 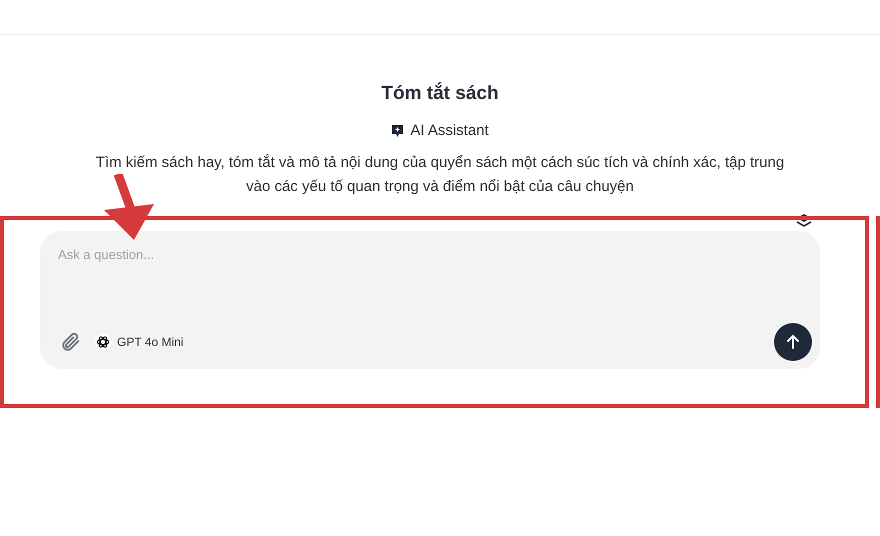 I want to click on paperclip-icon, so click(x=71, y=342).